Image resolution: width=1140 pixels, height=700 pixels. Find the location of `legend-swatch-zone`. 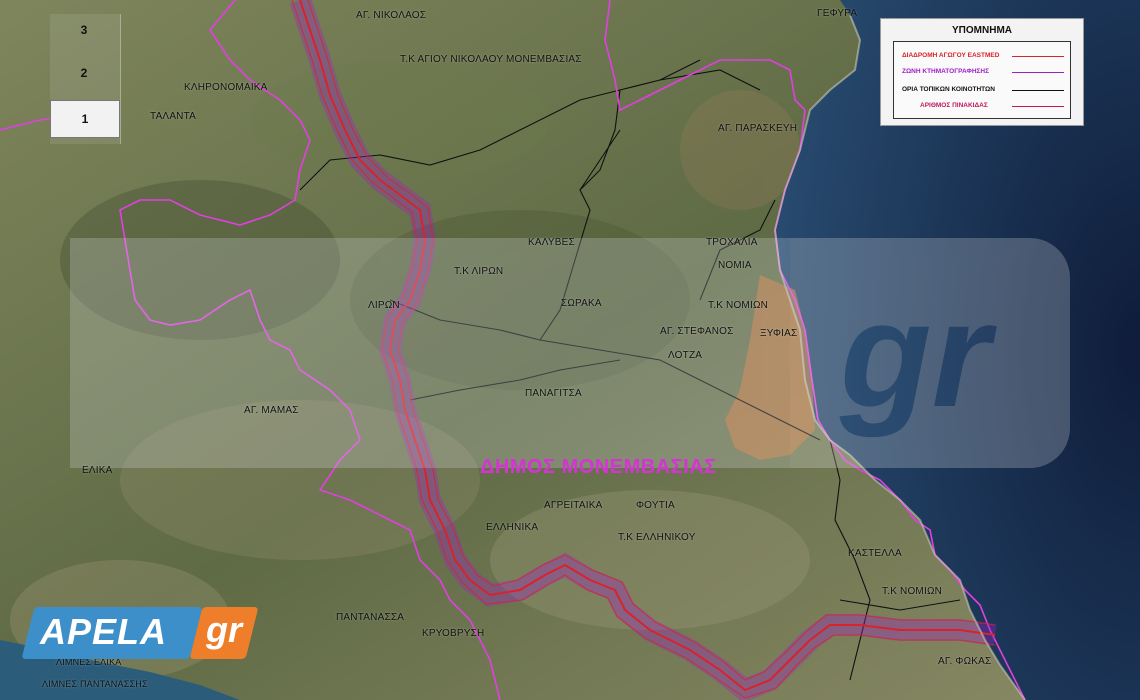

legend-swatch-zone is located at coordinates (1038, 72).